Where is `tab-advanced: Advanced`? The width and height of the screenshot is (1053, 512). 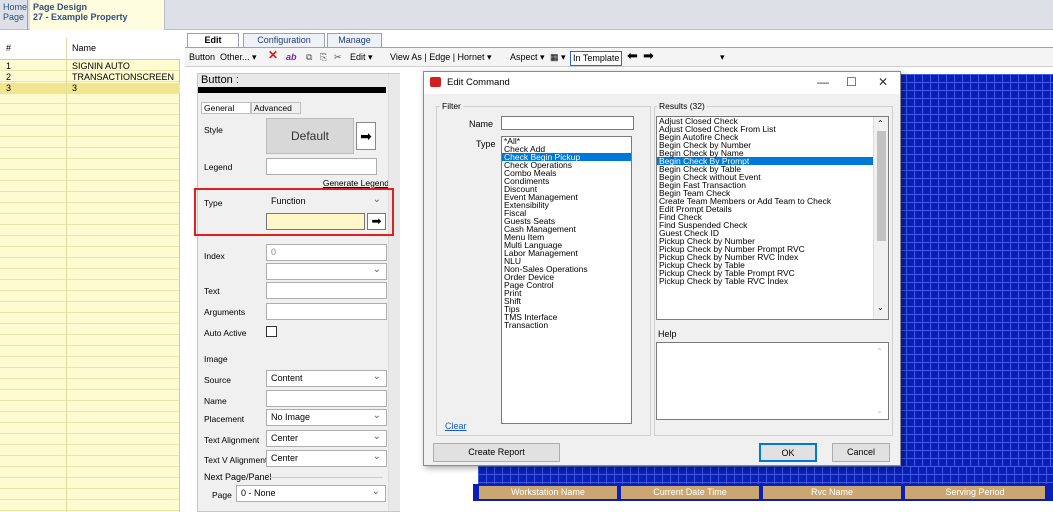 tab-advanced: Advanced is located at coordinates (276, 108).